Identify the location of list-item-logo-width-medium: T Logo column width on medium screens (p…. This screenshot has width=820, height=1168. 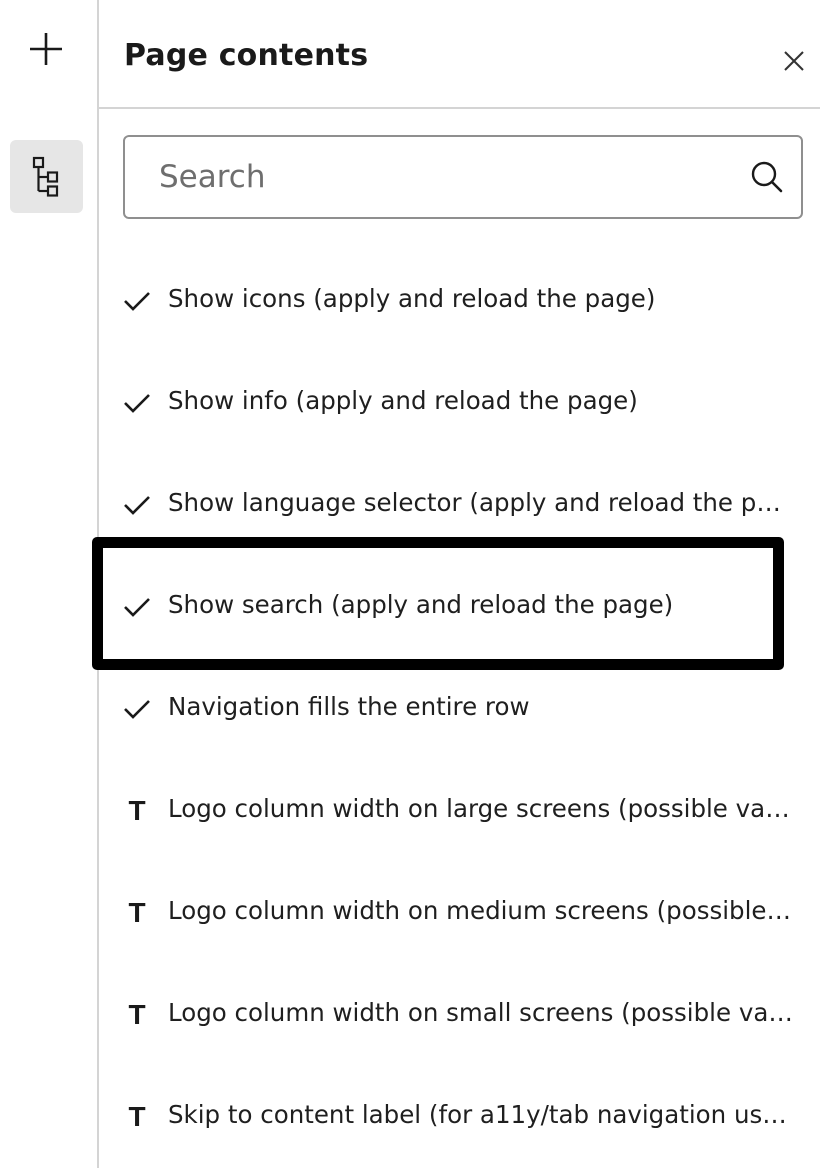
(459, 912).